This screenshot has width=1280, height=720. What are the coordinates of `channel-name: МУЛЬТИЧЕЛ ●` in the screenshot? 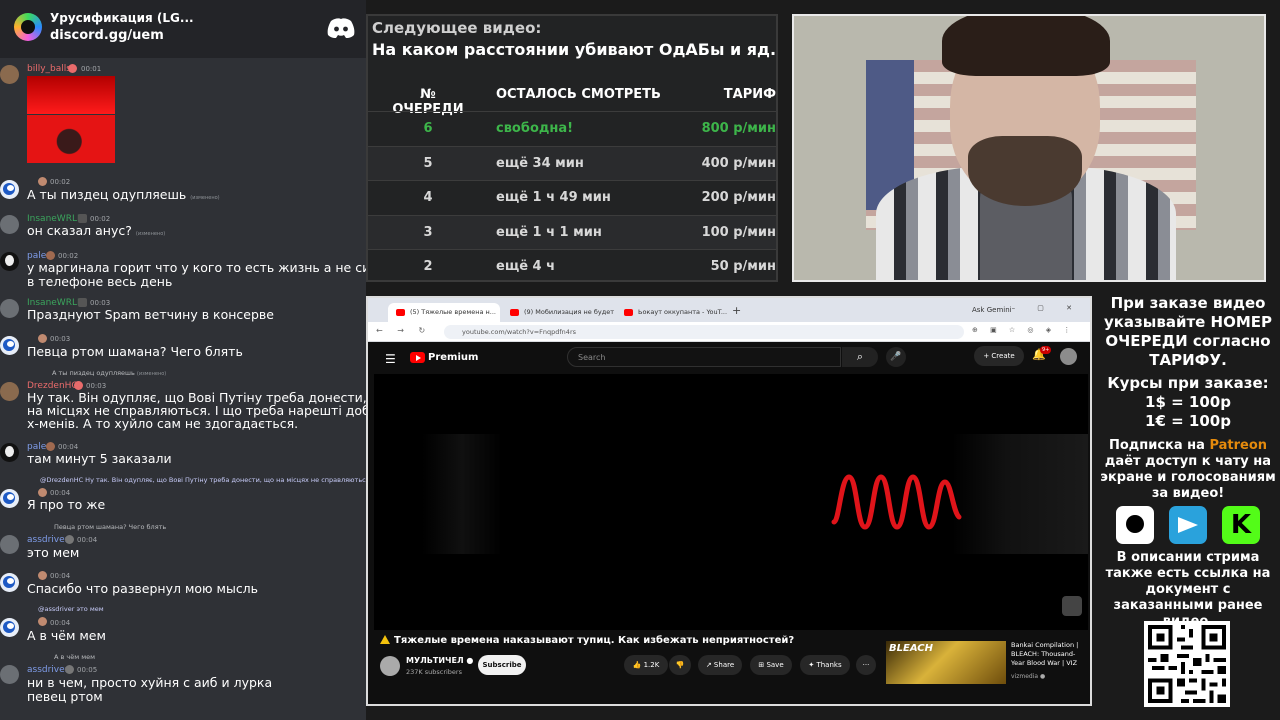 It's located at (439, 660).